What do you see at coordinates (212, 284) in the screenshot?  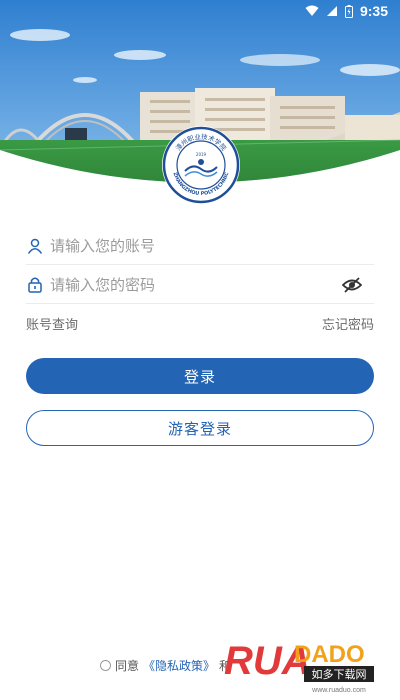 I see `password-input` at bounding box center [212, 284].